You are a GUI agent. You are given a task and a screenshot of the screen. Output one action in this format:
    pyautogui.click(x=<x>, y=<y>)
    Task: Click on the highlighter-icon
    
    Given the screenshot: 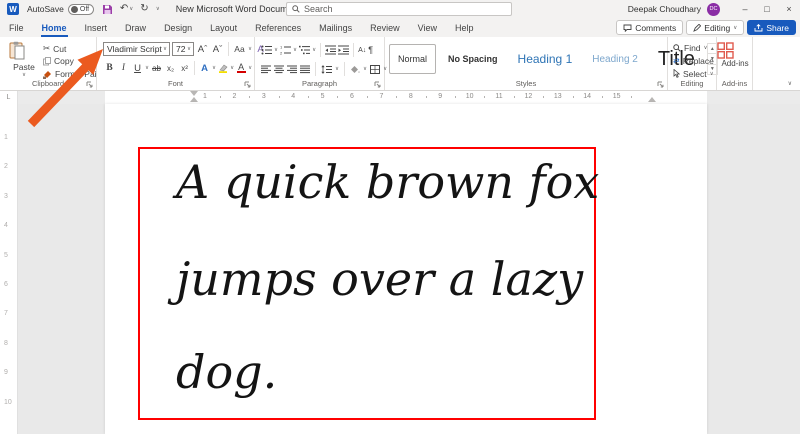 What is the action you would take?
    pyautogui.click(x=223, y=68)
    